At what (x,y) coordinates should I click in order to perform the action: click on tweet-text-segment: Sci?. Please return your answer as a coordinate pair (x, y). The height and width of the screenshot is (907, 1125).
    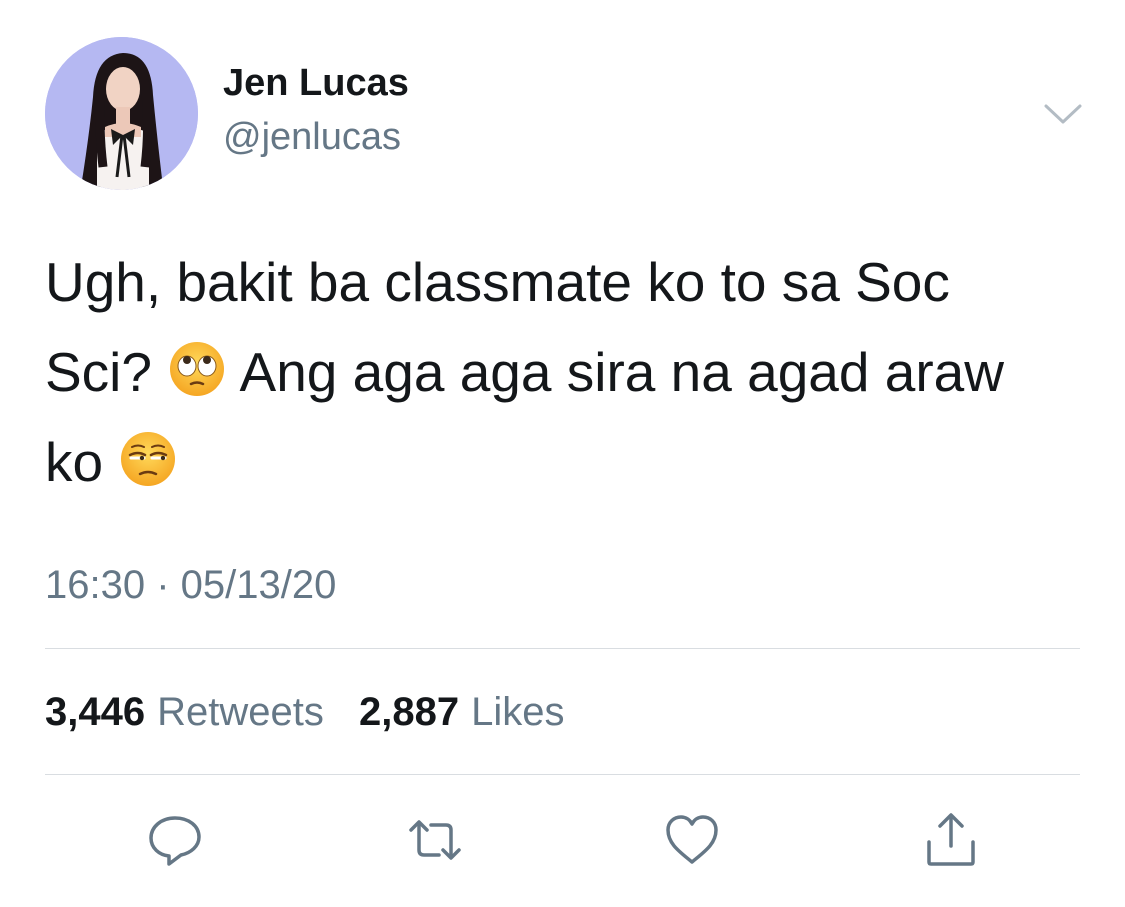
    Looking at the image, I should click on (98, 372).